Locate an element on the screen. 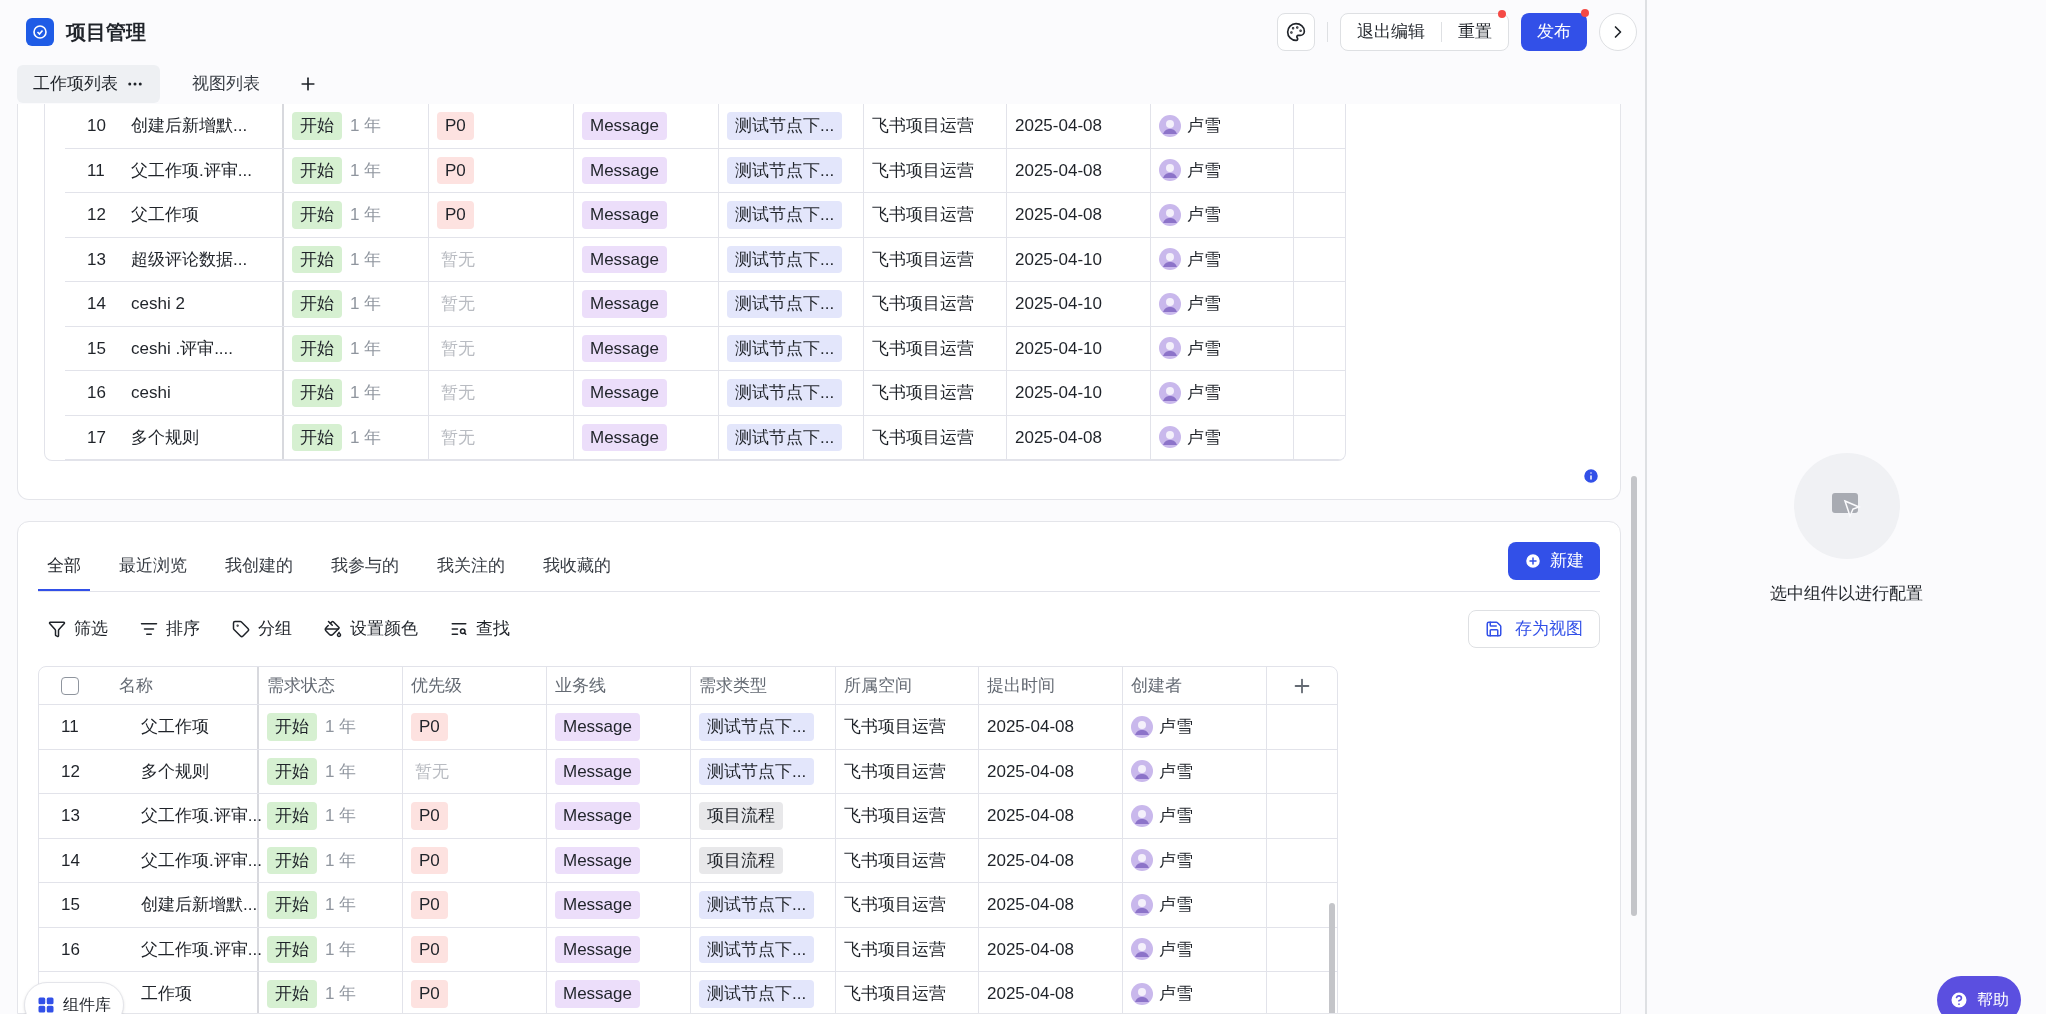 This screenshot has width=2046, height=1014. toolbar-button: 排序 is located at coordinates (170, 629).